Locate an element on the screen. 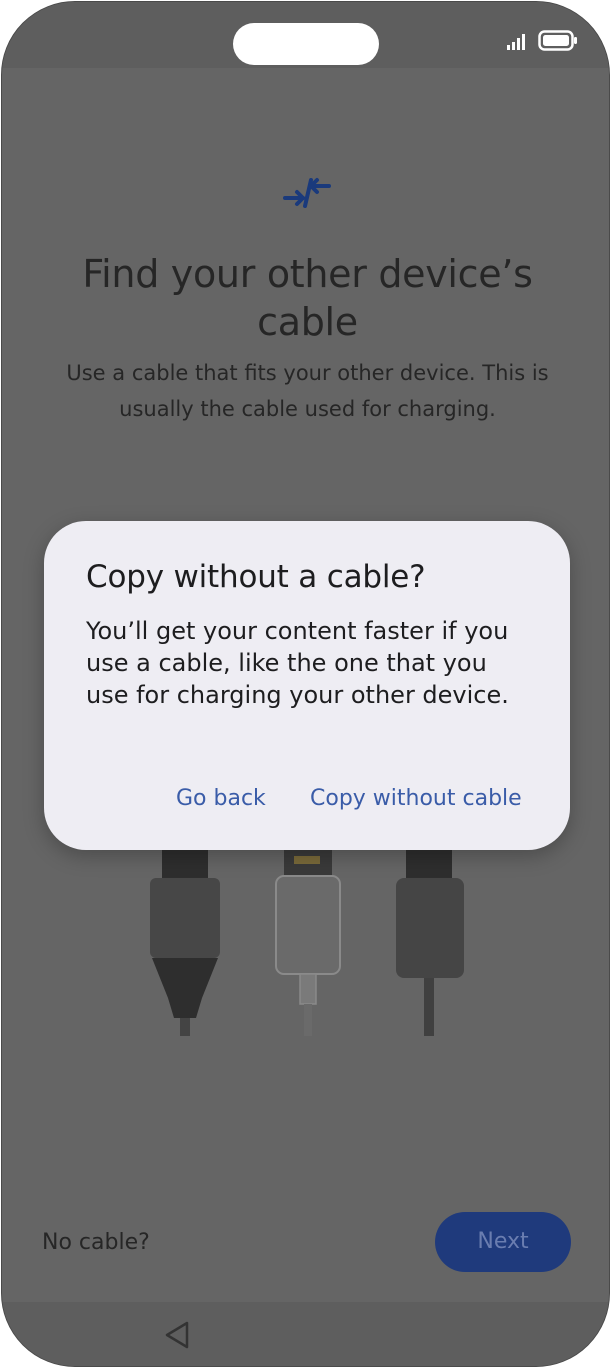  battery-icon is located at coordinates (557, 40).